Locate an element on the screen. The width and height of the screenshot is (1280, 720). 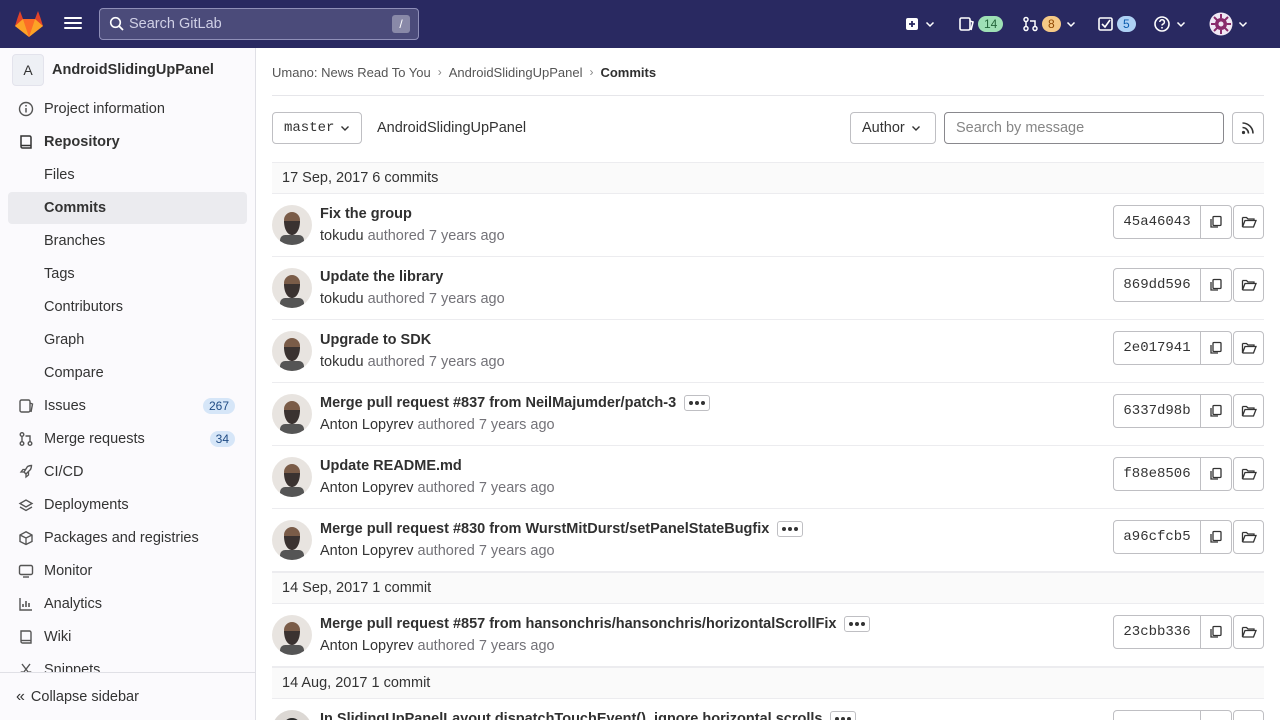
commit-sha-label: 869dd596 is located at coordinates (1157, 285).